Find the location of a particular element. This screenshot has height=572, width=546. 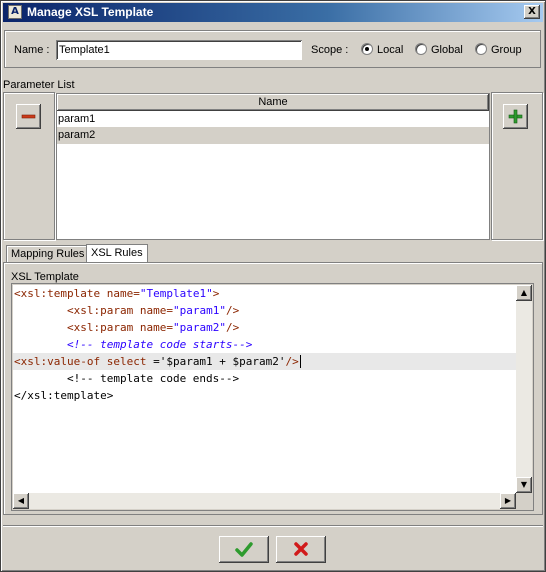

close-icon: X is located at coordinates (532, 12).